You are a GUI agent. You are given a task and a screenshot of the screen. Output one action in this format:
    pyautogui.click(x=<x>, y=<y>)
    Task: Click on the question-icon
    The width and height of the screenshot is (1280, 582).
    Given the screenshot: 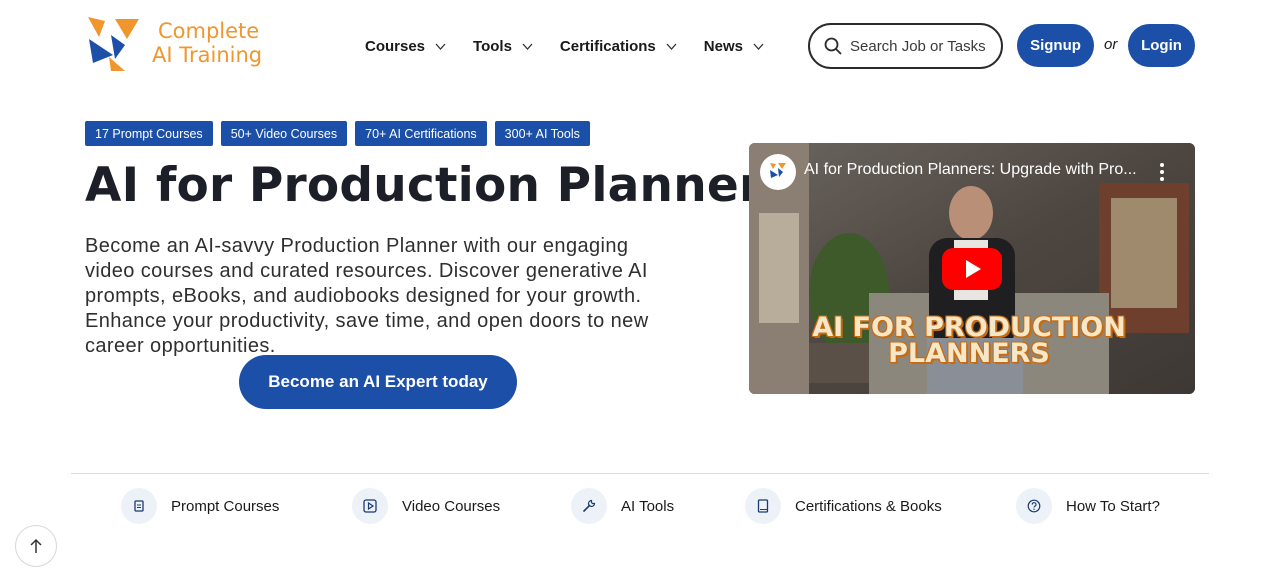 What is the action you would take?
    pyautogui.click(x=1034, y=506)
    